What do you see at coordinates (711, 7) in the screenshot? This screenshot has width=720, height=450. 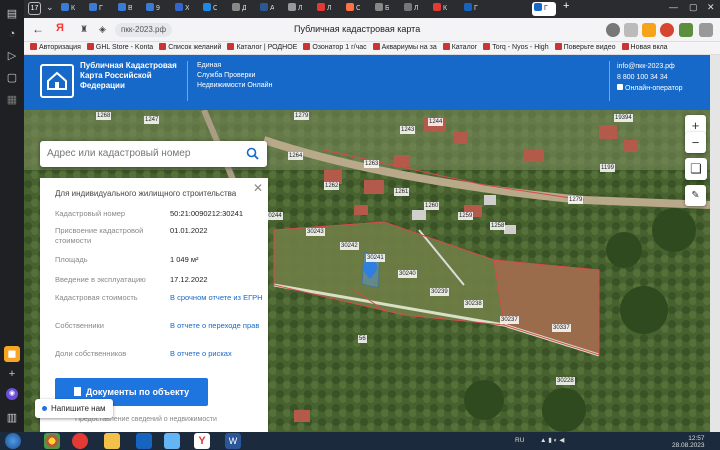 I see `close-window-icon: ✕` at bounding box center [711, 7].